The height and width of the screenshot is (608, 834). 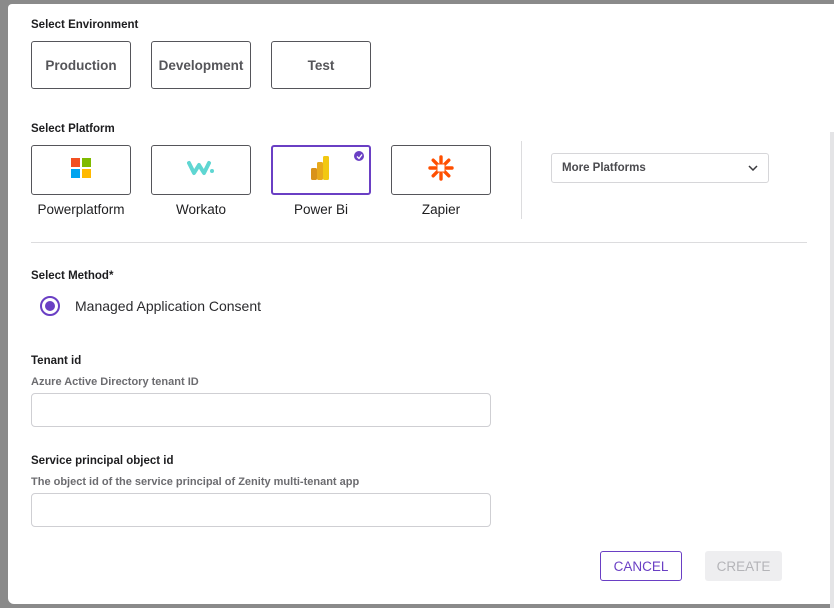 I want to click on zapier-logo-icon, so click(x=441, y=170).